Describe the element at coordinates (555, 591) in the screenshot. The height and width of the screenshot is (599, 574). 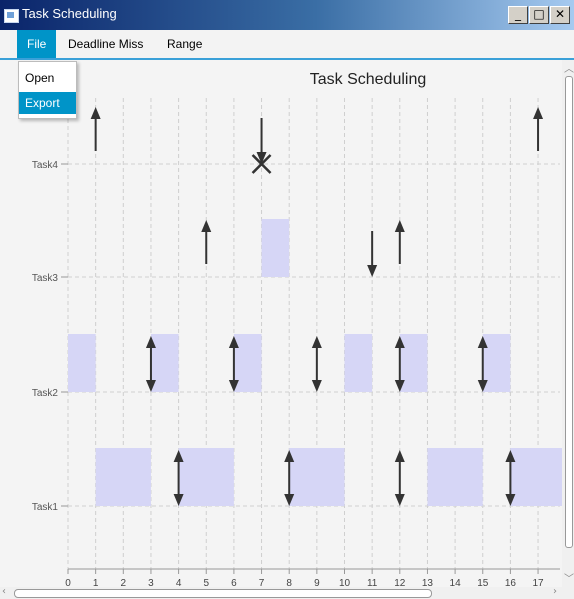
I see `scroll-right-icon: ›` at that location.